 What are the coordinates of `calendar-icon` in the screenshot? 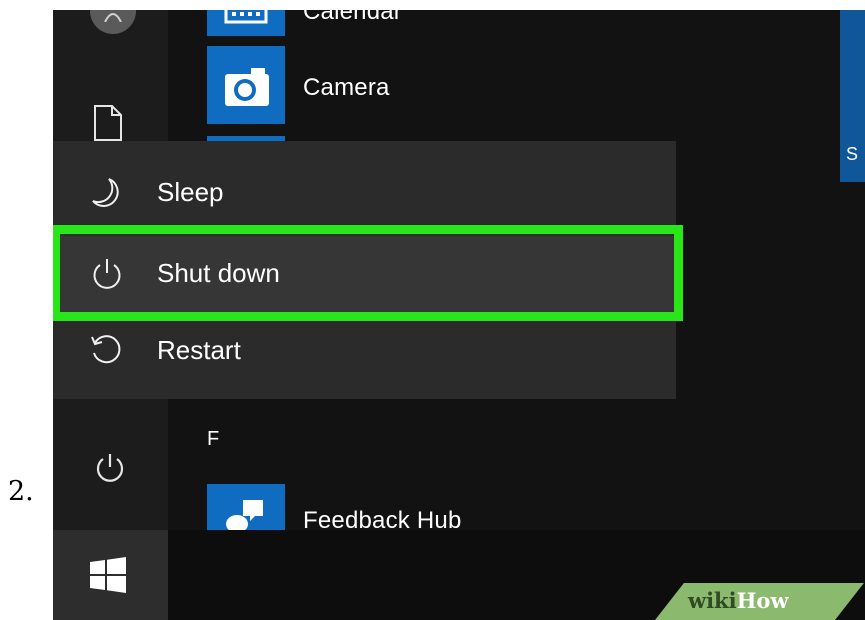 It's located at (246, 17).